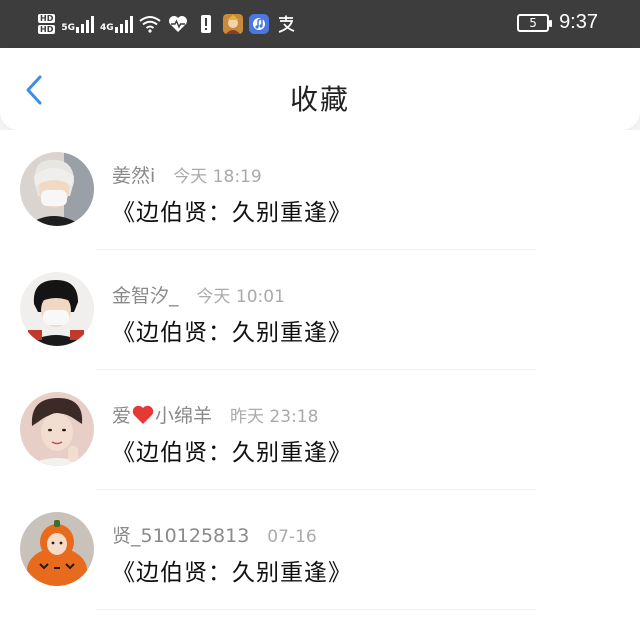 The width and height of the screenshot is (640, 626). I want to click on username: 金智汐_, so click(145, 294).